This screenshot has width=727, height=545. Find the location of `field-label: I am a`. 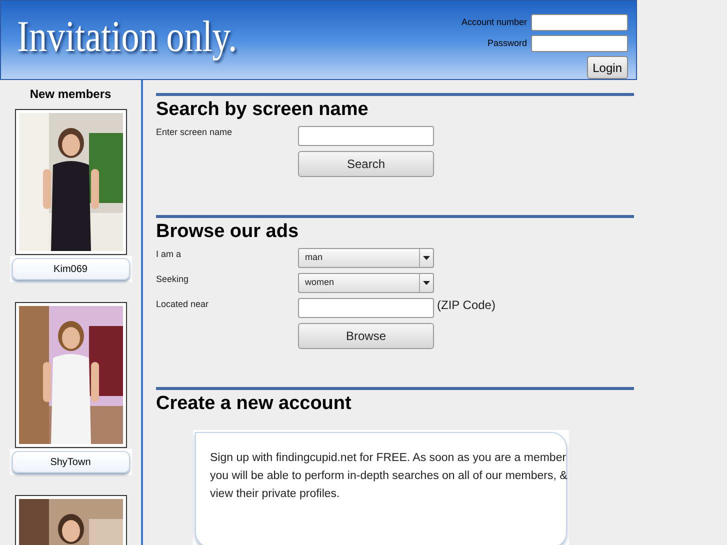

field-label: I am a is located at coordinates (169, 254).